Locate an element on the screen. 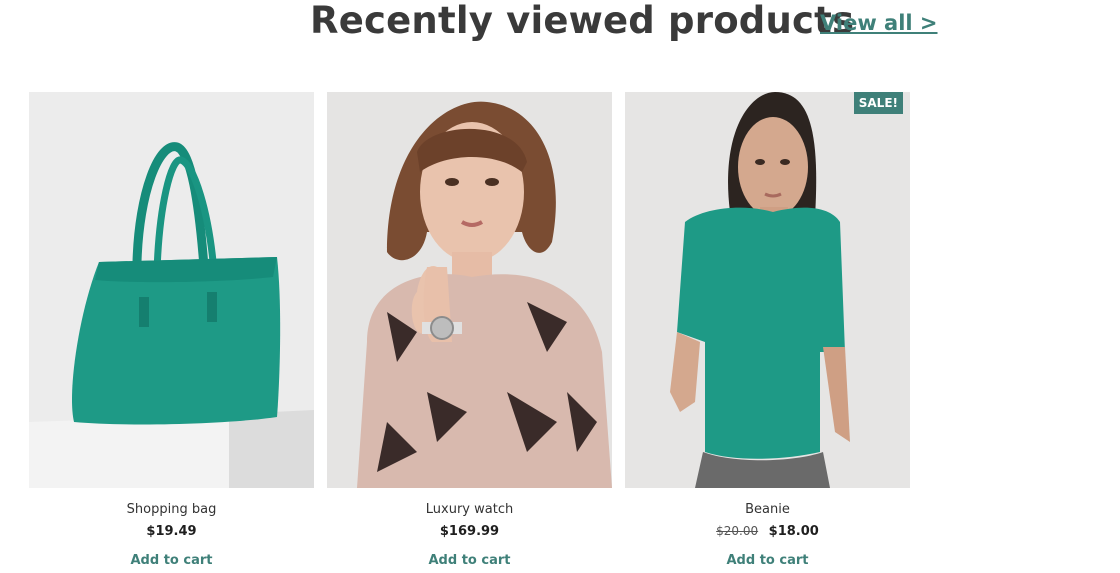  current-price: $169.99 is located at coordinates (469, 531).